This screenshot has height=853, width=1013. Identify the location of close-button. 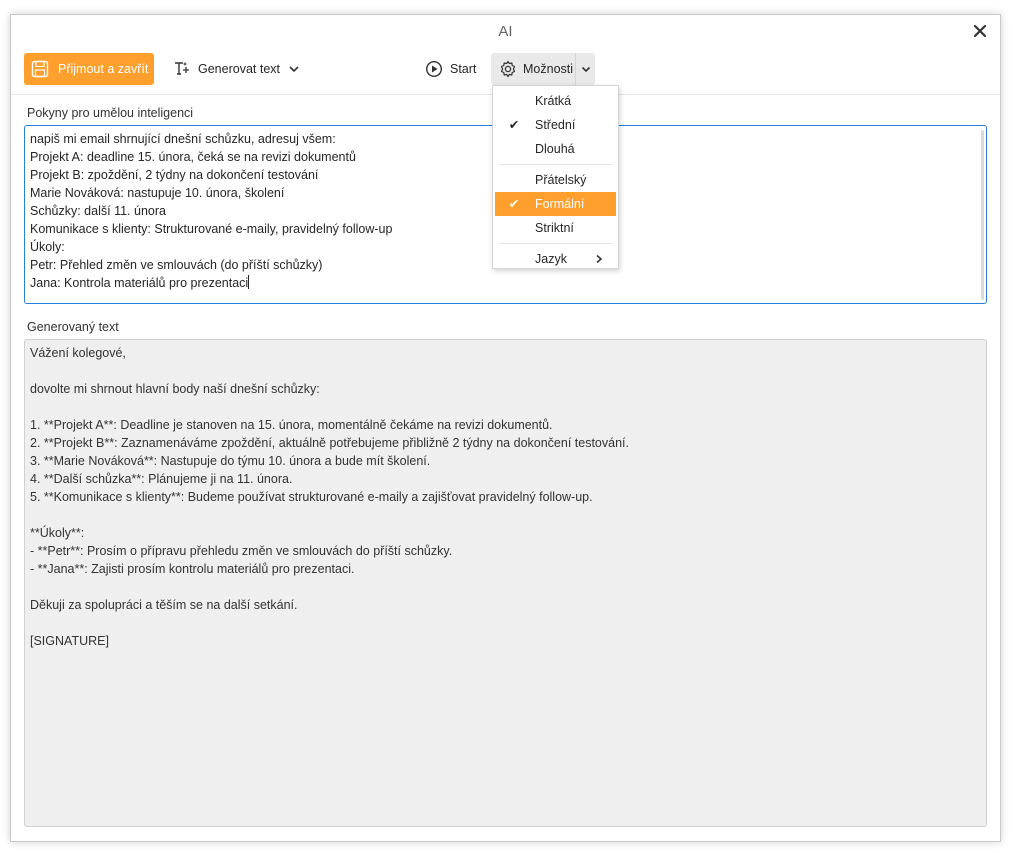
(980, 31).